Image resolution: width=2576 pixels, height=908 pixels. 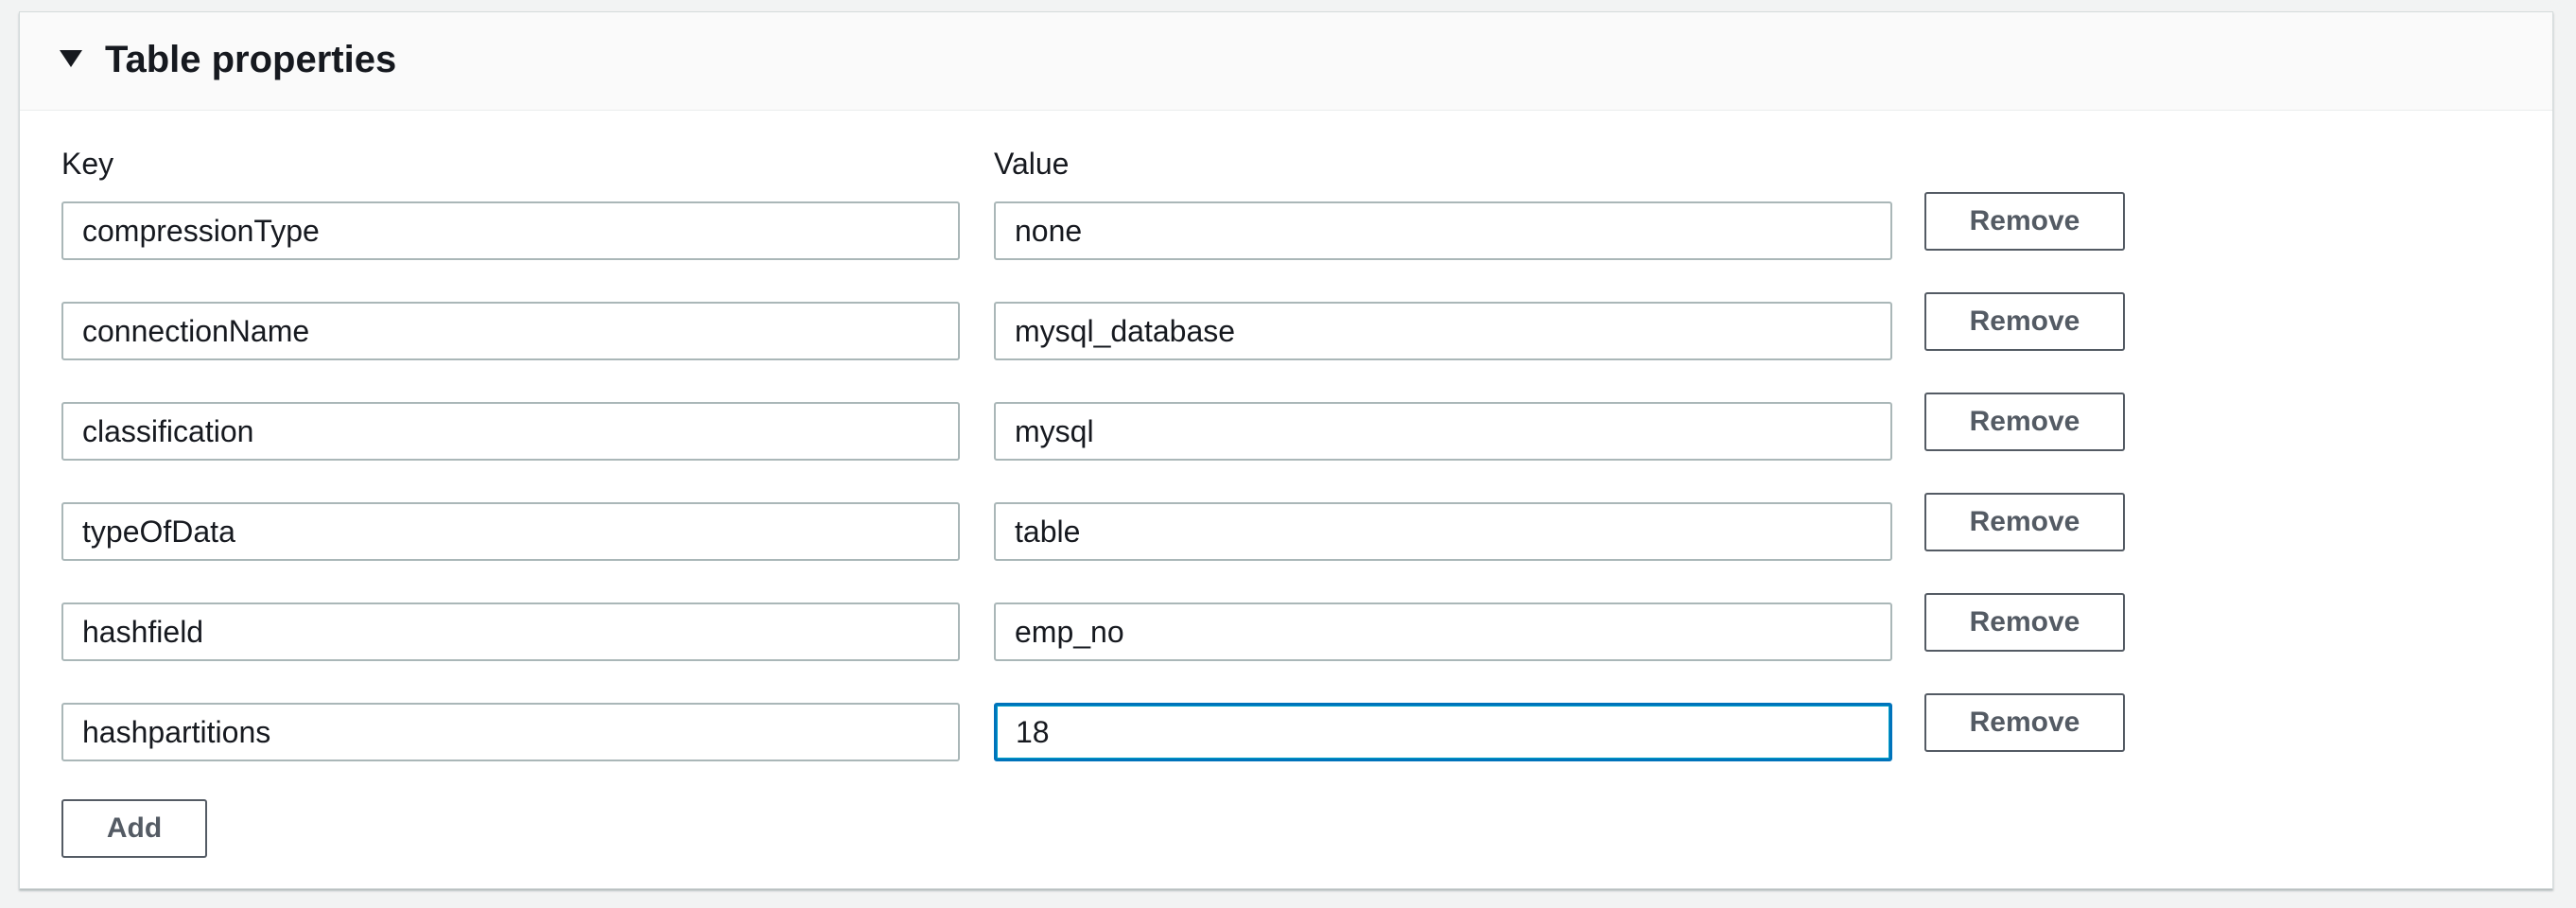 I want to click on key-column-label: Key, so click(x=87, y=164).